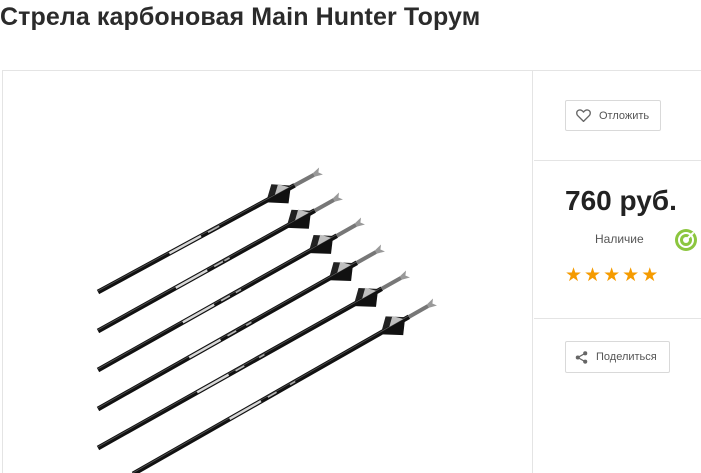  I want to click on wish-button: Отложить, so click(613, 115).